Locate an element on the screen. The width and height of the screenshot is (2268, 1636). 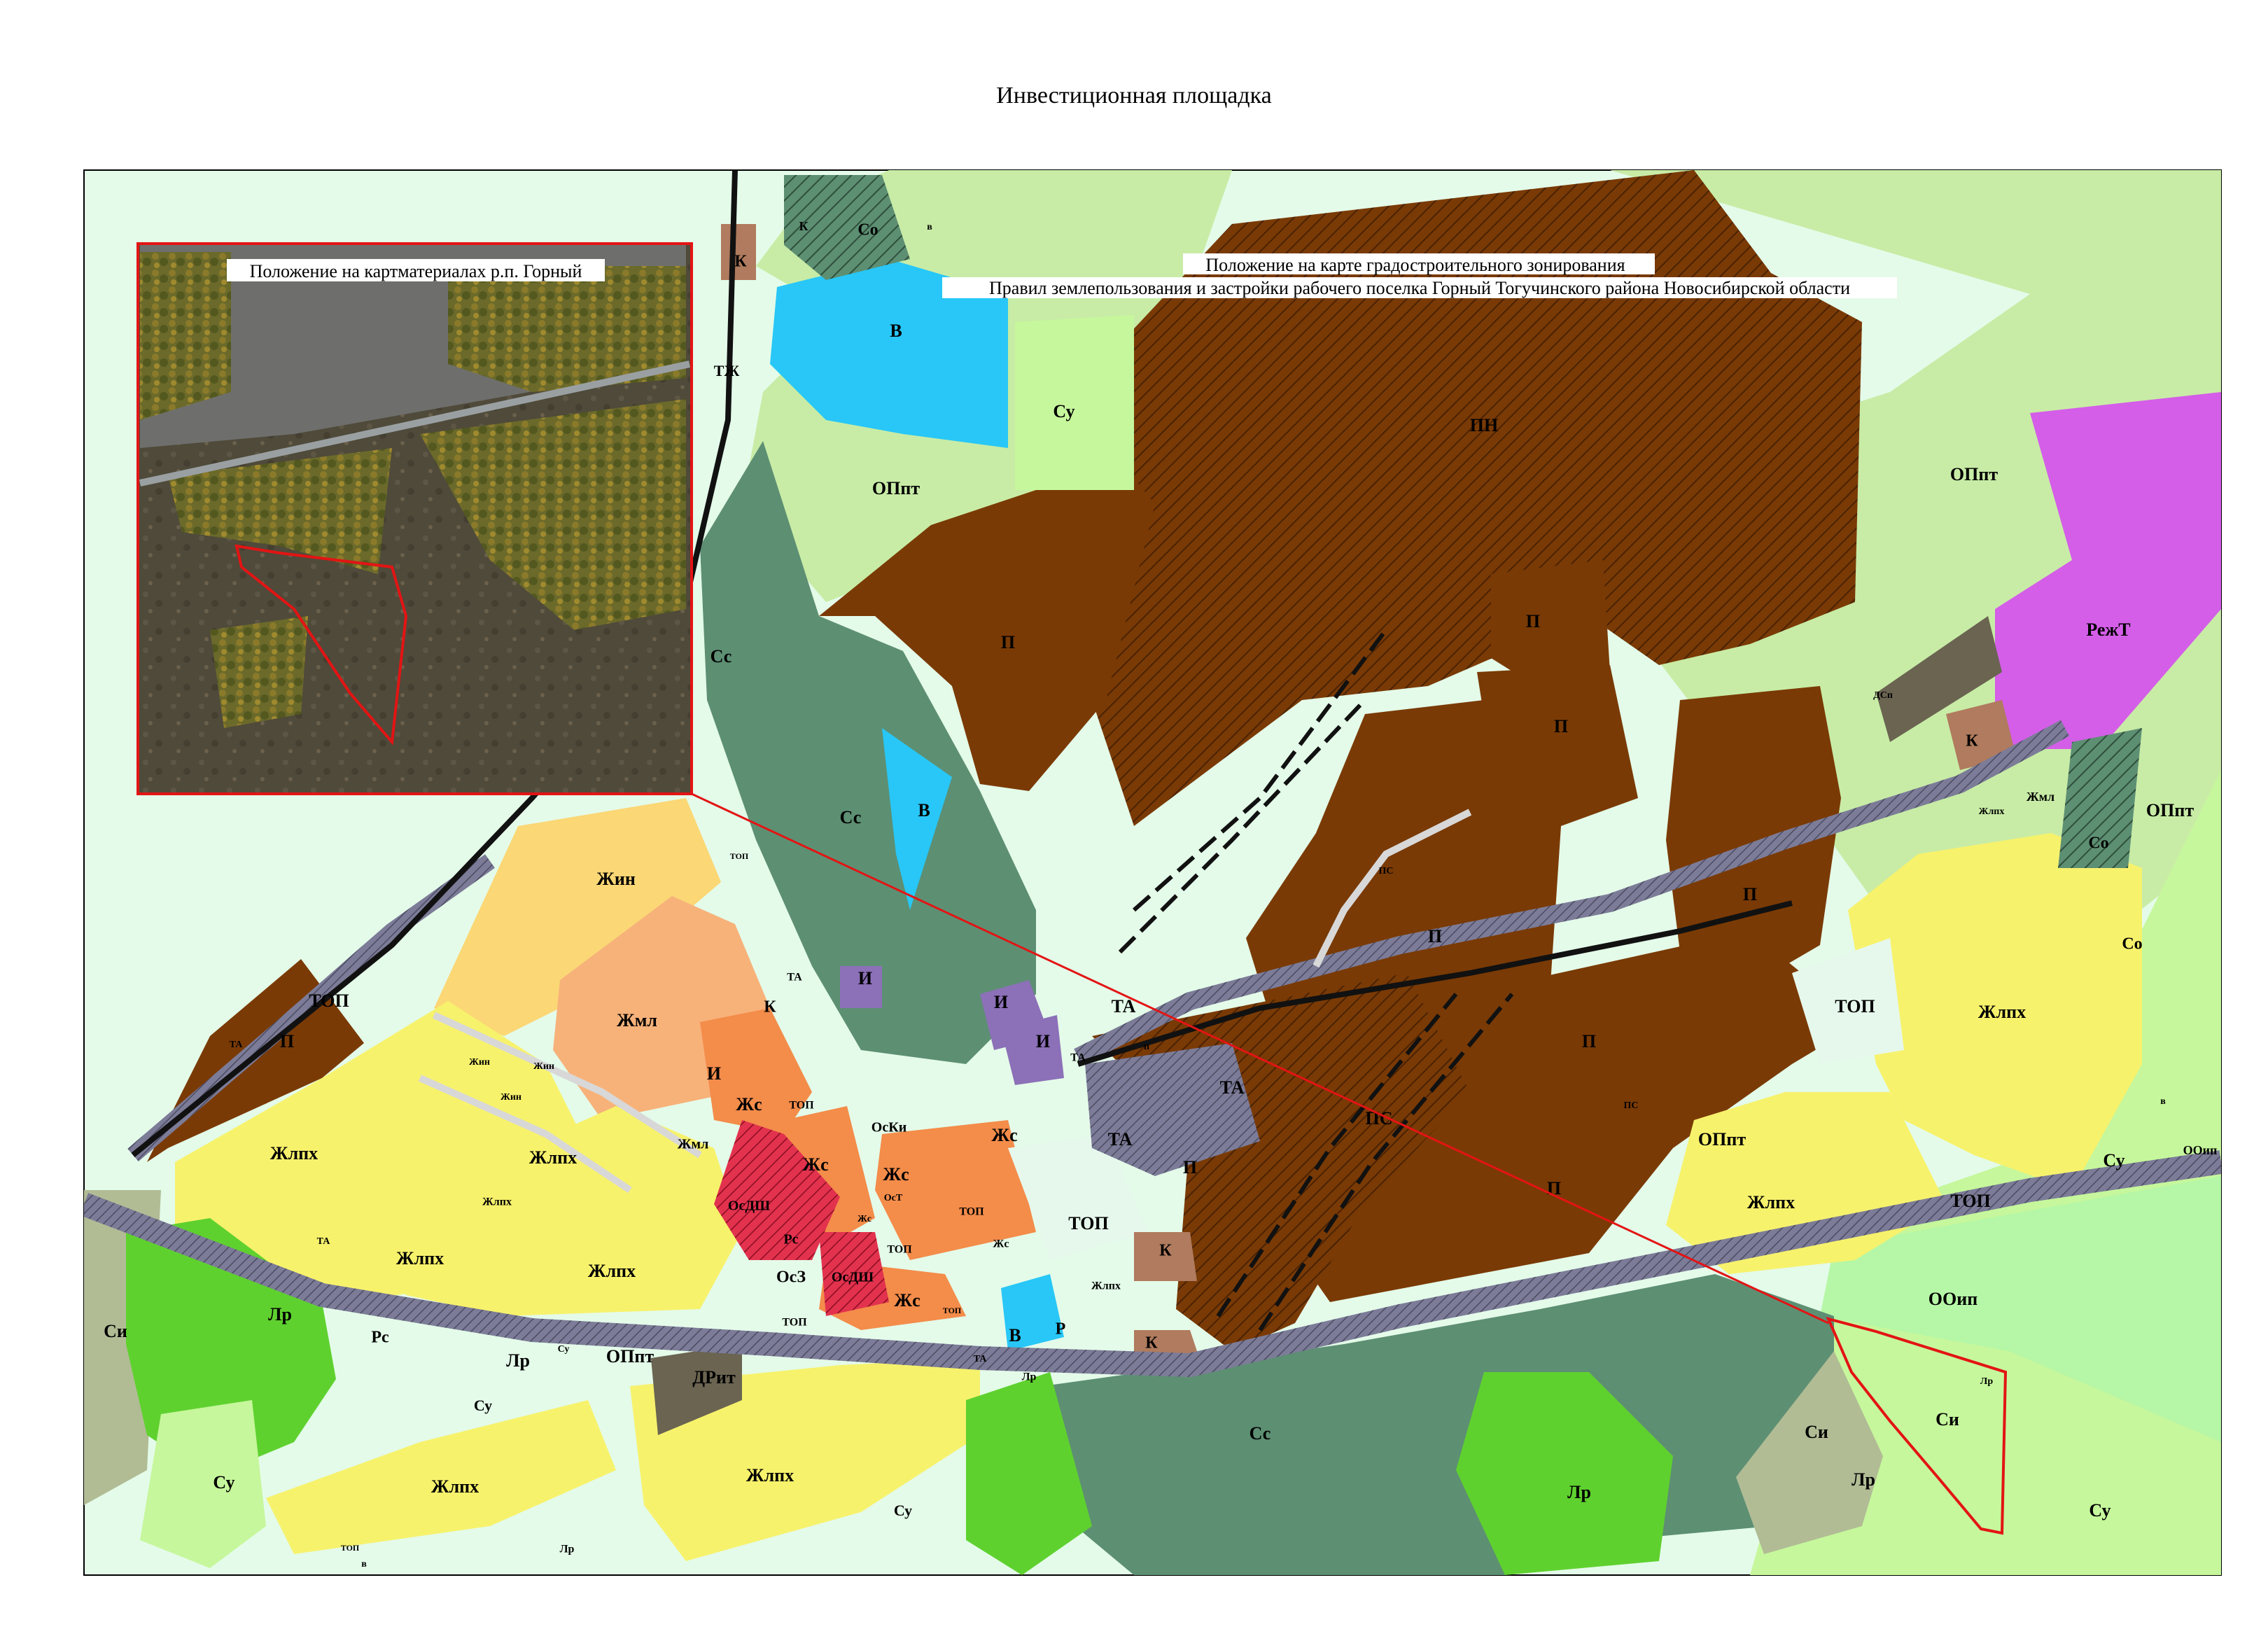
label-ta-8: ТА is located at coordinates (981, 1359).